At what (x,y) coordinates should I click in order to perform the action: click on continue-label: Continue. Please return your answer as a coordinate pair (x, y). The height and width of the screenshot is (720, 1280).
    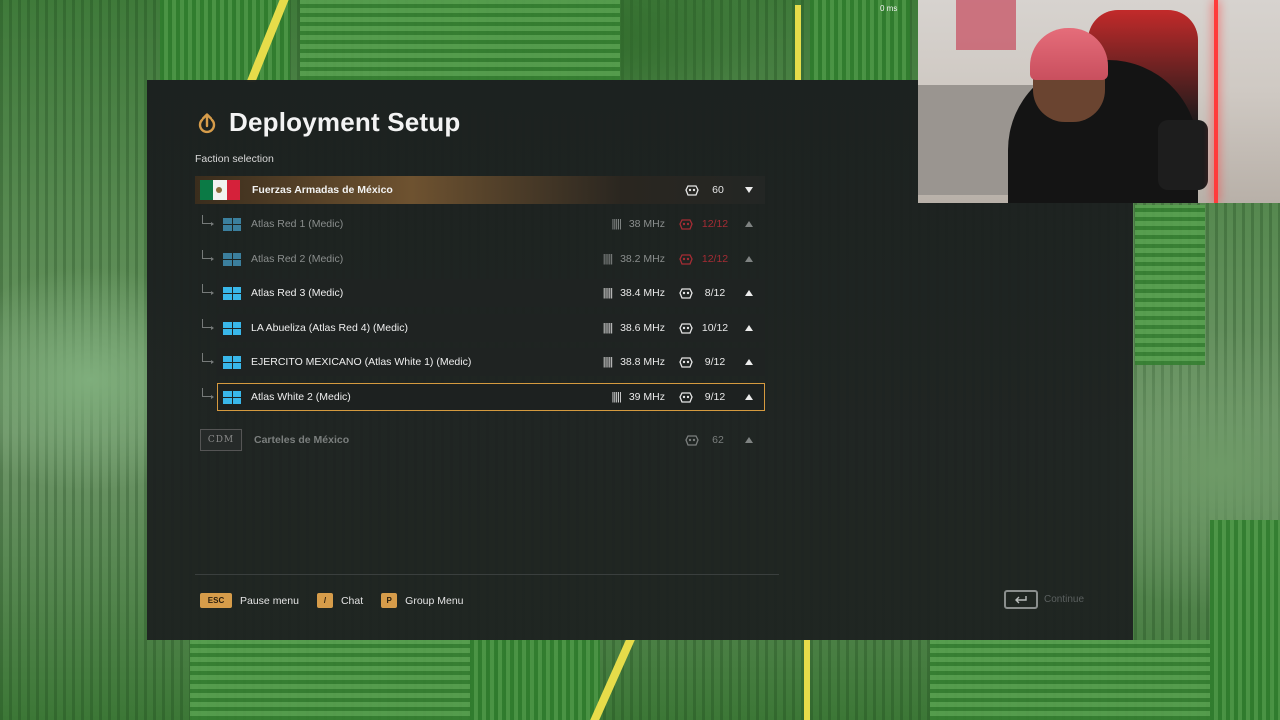
    Looking at the image, I should click on (1064, 599).